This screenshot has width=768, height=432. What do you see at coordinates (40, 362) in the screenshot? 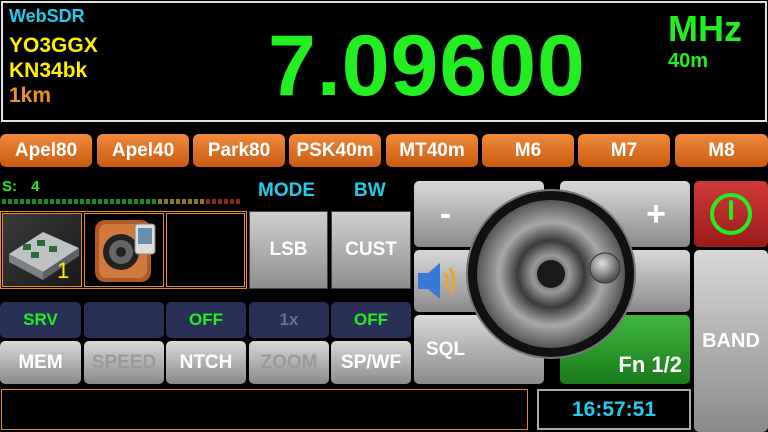
I see `mem-button: MEM` at bounding box center [40, 362].